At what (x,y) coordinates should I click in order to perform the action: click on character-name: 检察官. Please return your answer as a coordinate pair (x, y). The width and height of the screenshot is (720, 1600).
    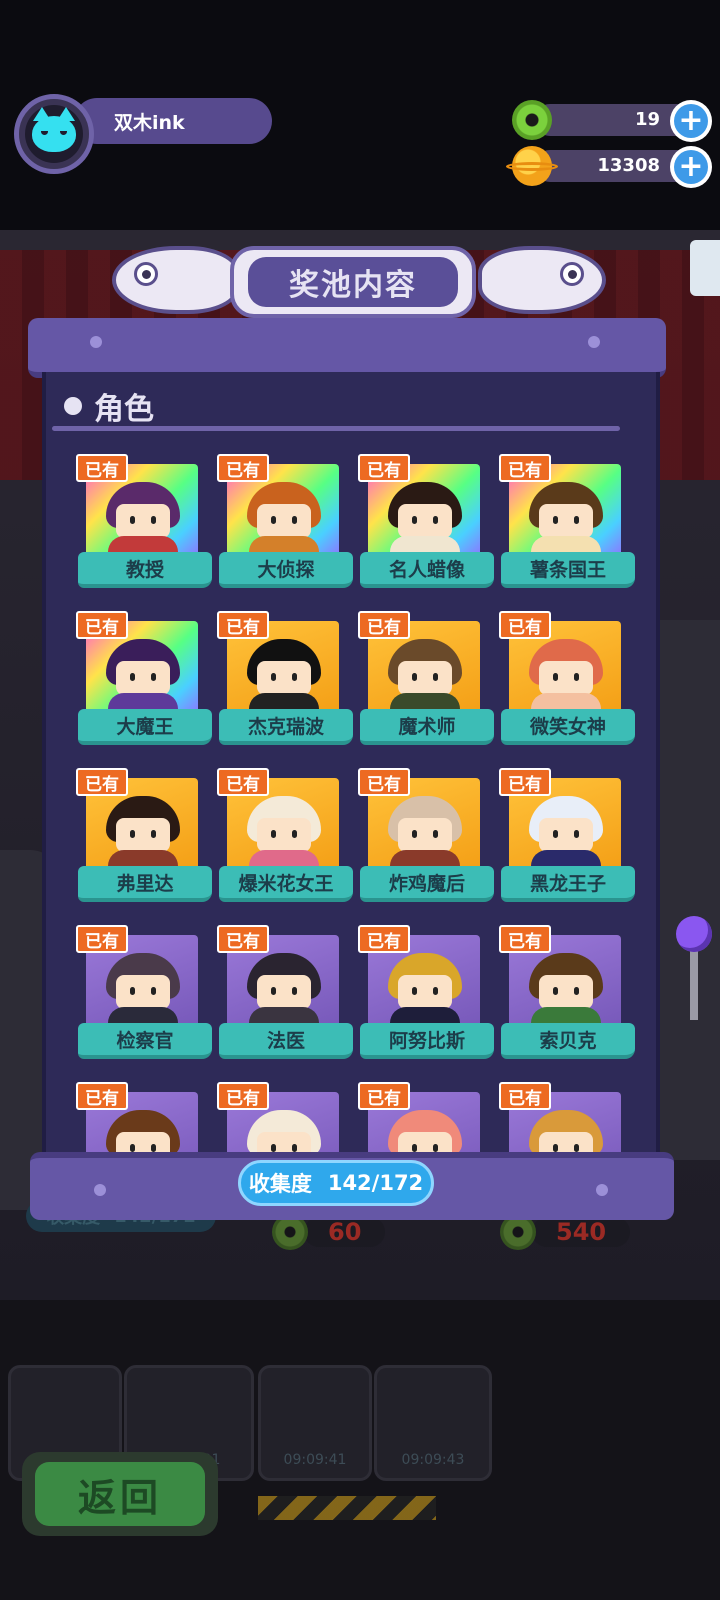
    Looking at the image, I should click on (145, 1041).